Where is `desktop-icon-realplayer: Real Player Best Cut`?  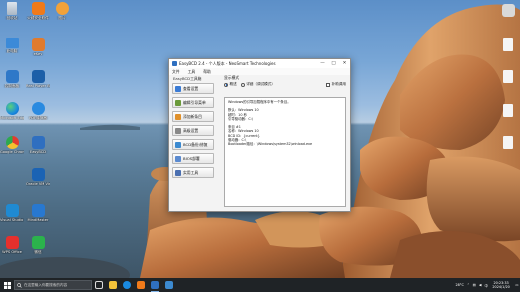
desktop-icon-realplayer: Real Player Best Cut is located at coordinates (38, 79).